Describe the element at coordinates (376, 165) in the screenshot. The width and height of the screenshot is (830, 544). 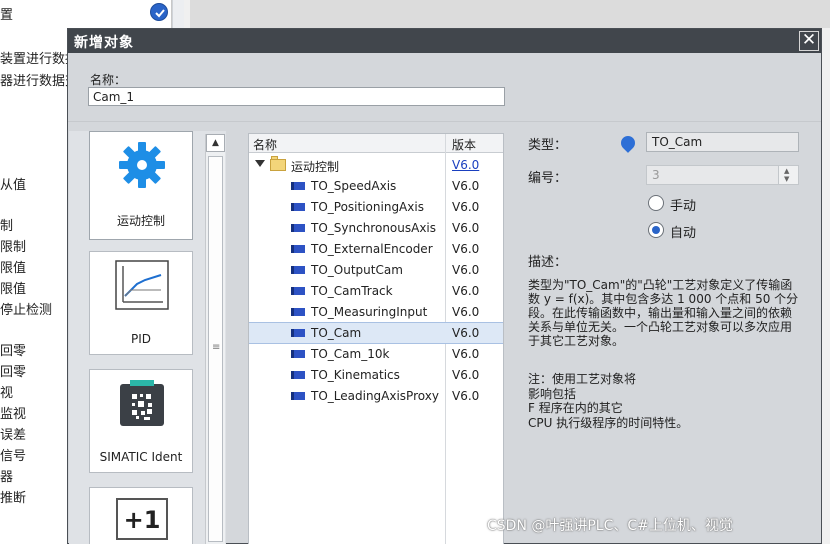
I see `tree-folder-motion-control: 运动控制 V6.0` at that location.